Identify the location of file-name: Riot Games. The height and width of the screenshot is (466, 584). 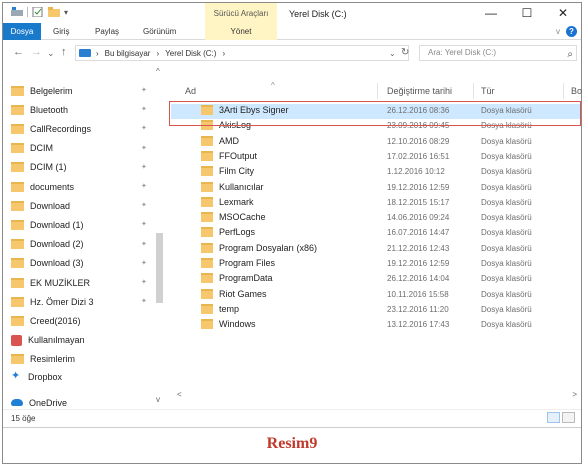
(243, 293).